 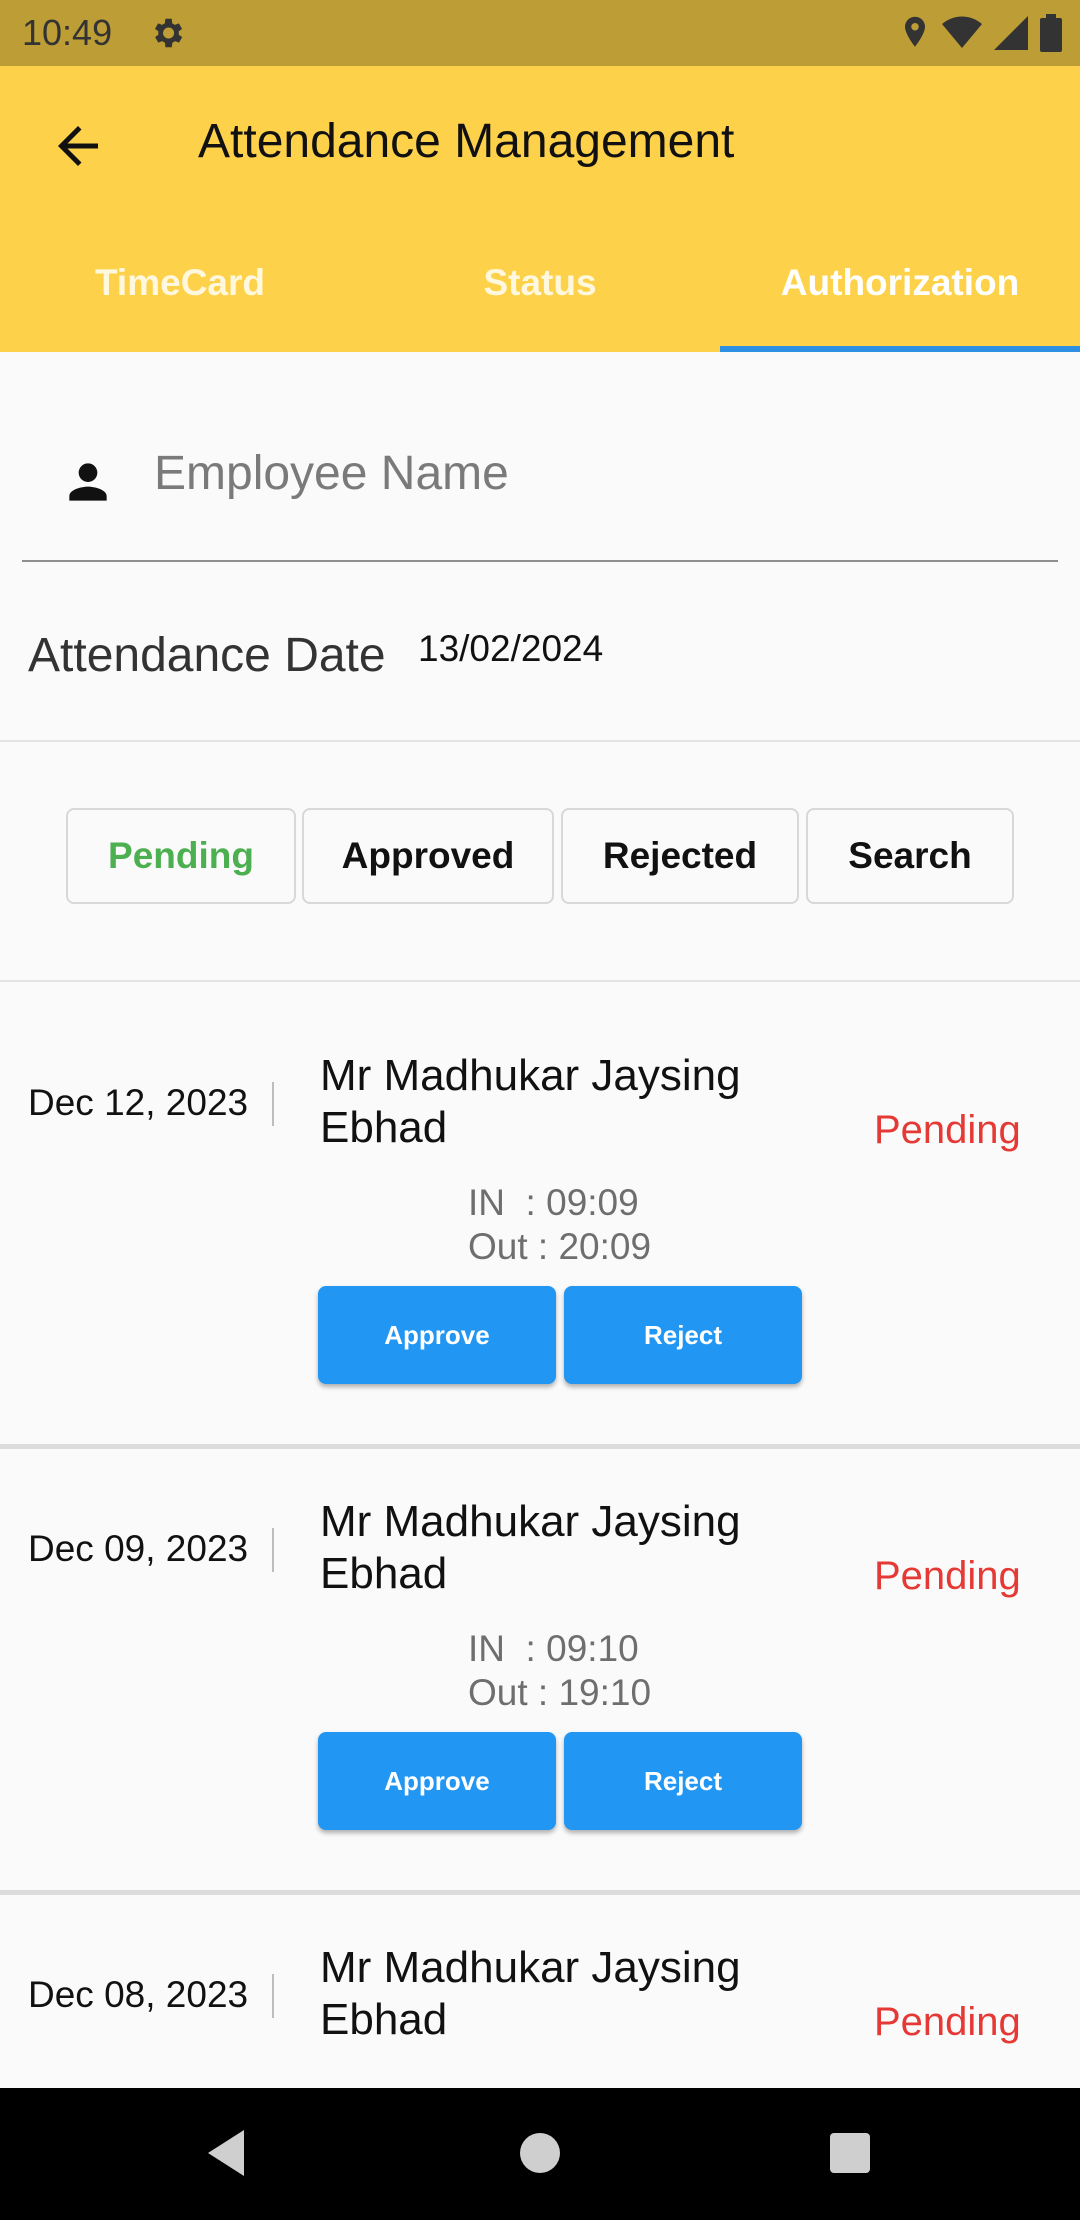 What do you see at coordinates (680, 856) in the screenshot?
I see `filter-rejected-button: Rejected` at bounding box center [680, 856].